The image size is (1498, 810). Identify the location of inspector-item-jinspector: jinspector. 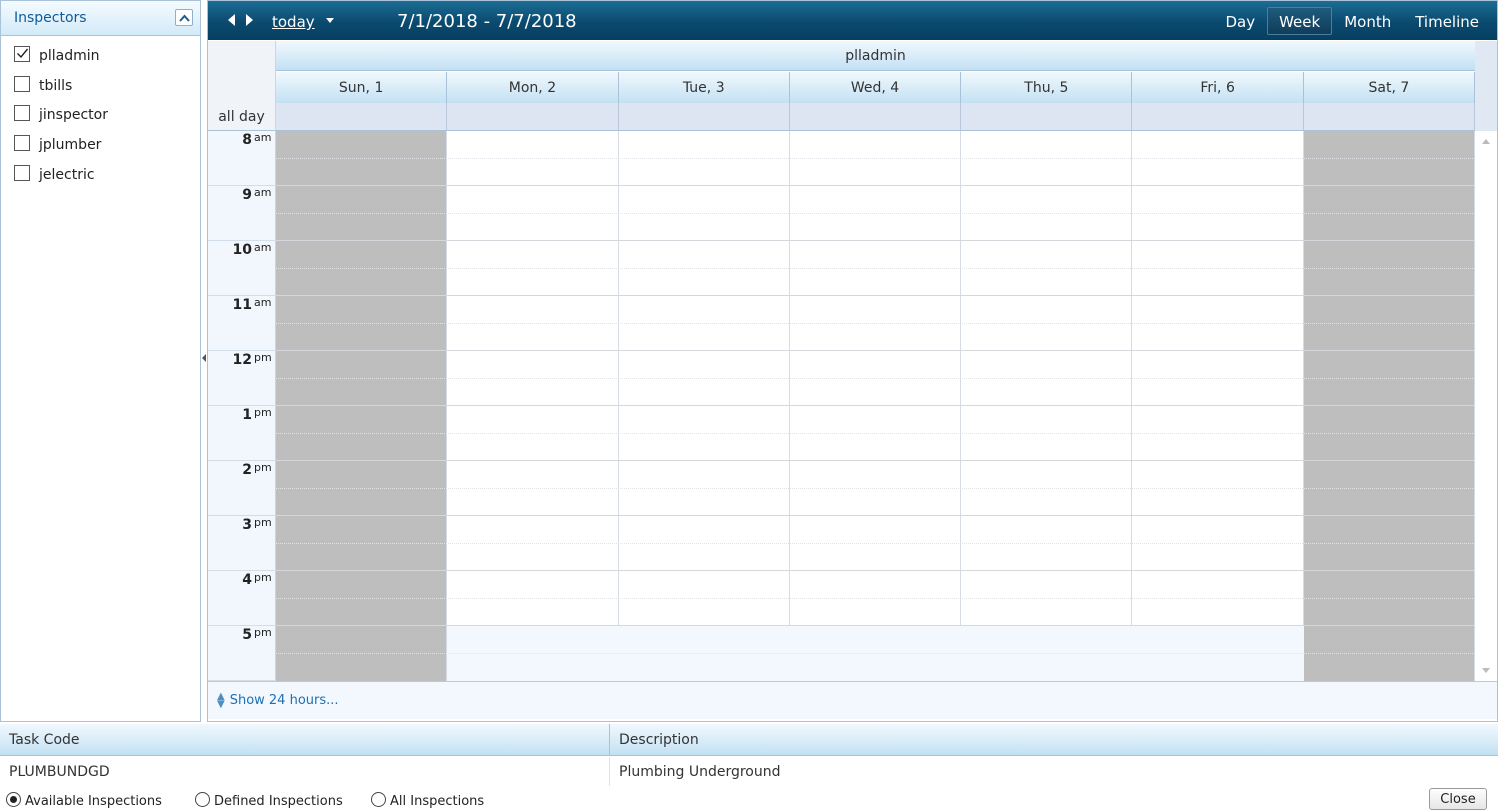
(100, 115).